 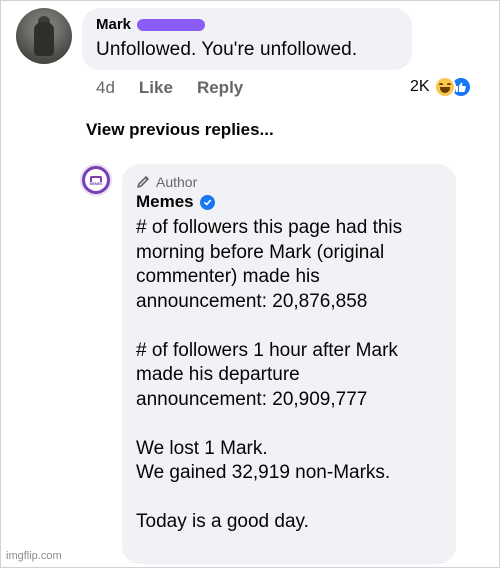 I want to click on comment-line: morning before Mark (original, so click(x=260, y=252).